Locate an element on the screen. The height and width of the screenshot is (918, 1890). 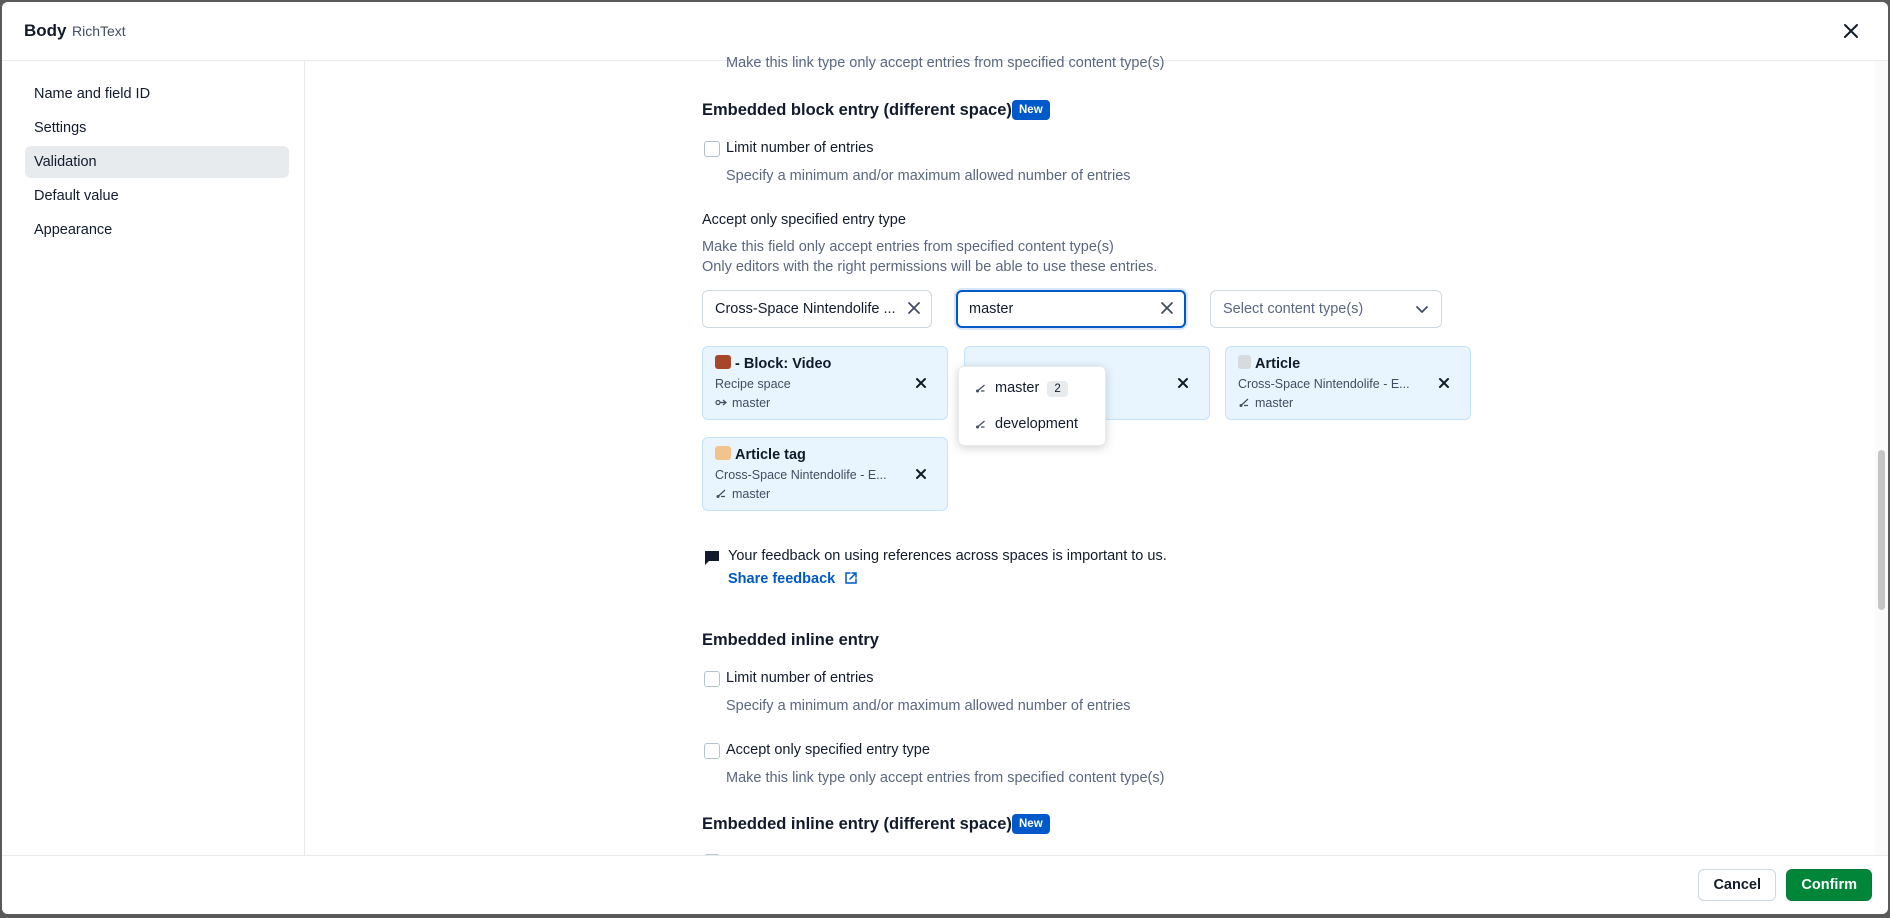
card-title: Article tag is located at coordinates (760, 454).